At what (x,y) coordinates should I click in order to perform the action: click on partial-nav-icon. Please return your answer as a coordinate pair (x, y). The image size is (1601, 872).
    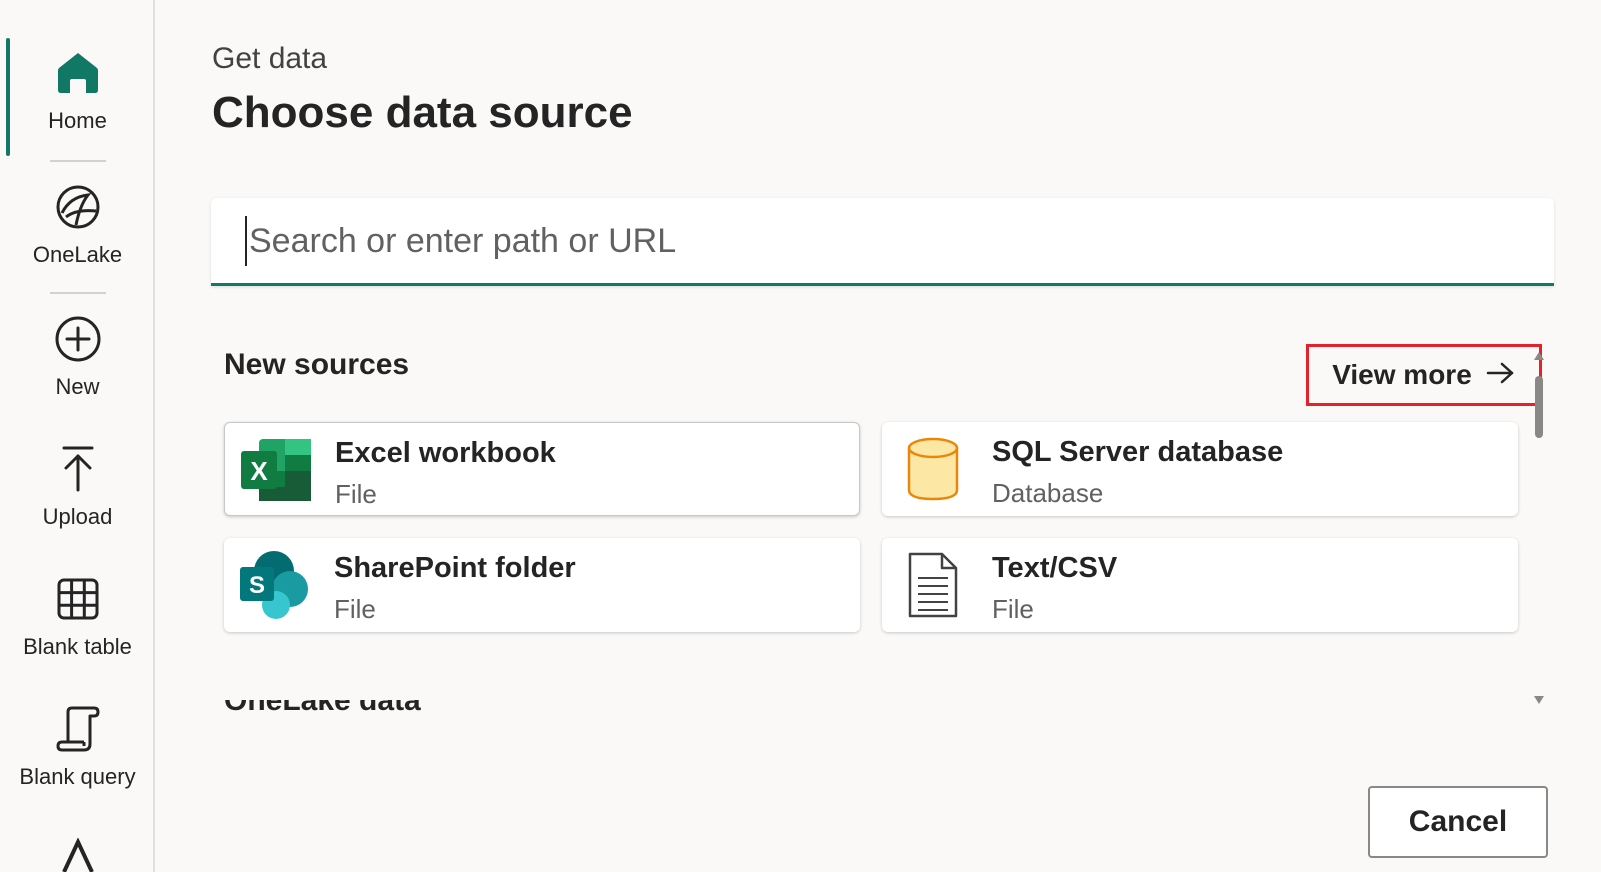
    Looking at the image, I should click on (78, 855).